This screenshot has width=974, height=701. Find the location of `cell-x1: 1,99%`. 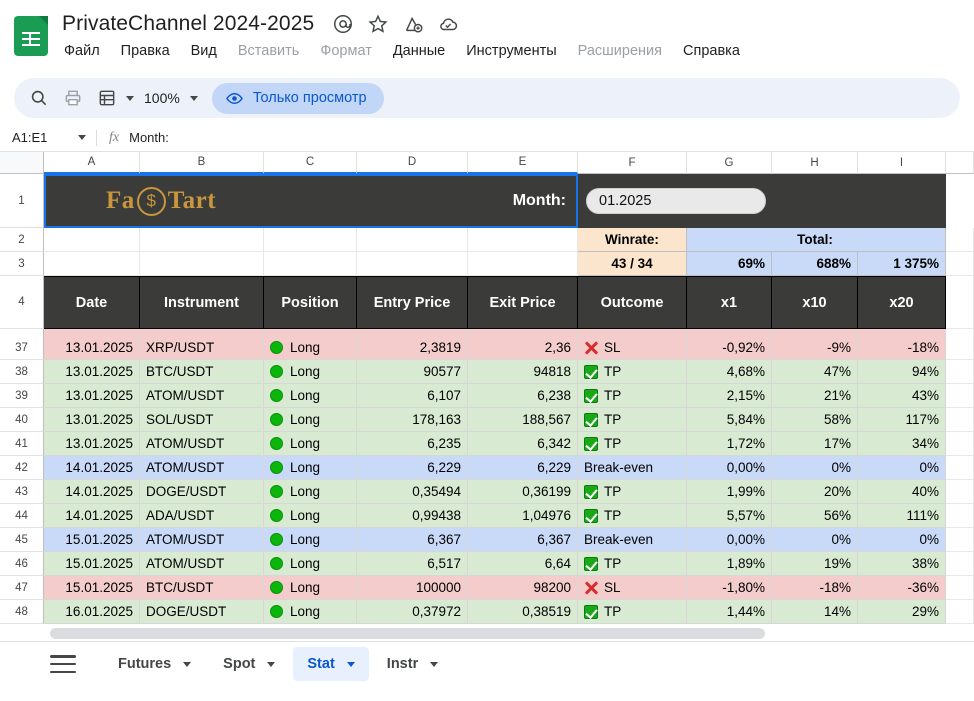

cell-x1: 1,99% is located at coordinates (729, 492).